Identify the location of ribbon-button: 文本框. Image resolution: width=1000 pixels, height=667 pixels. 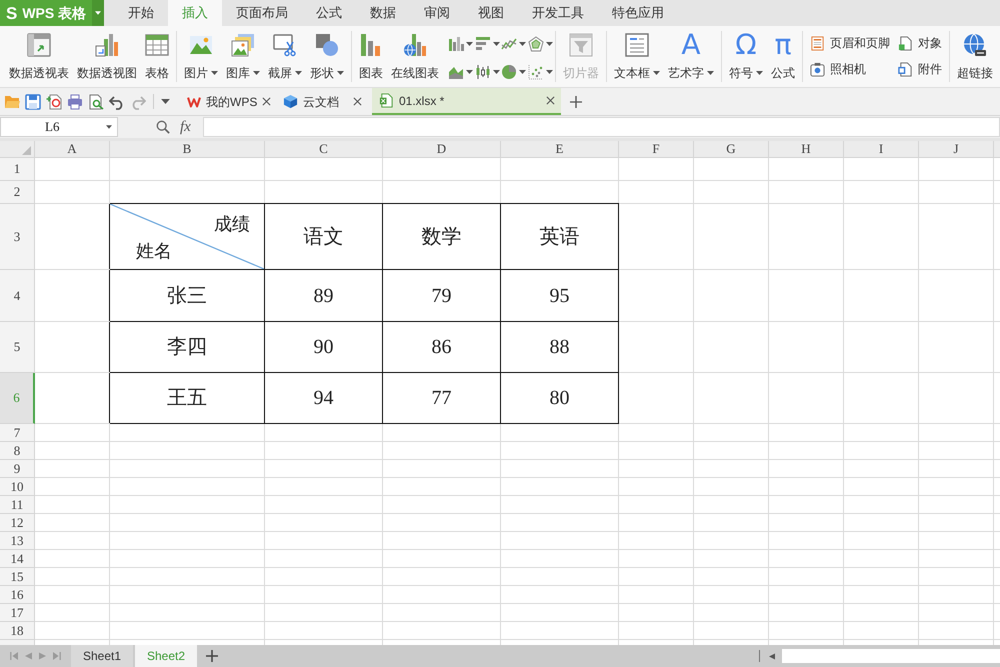
(637, 56).